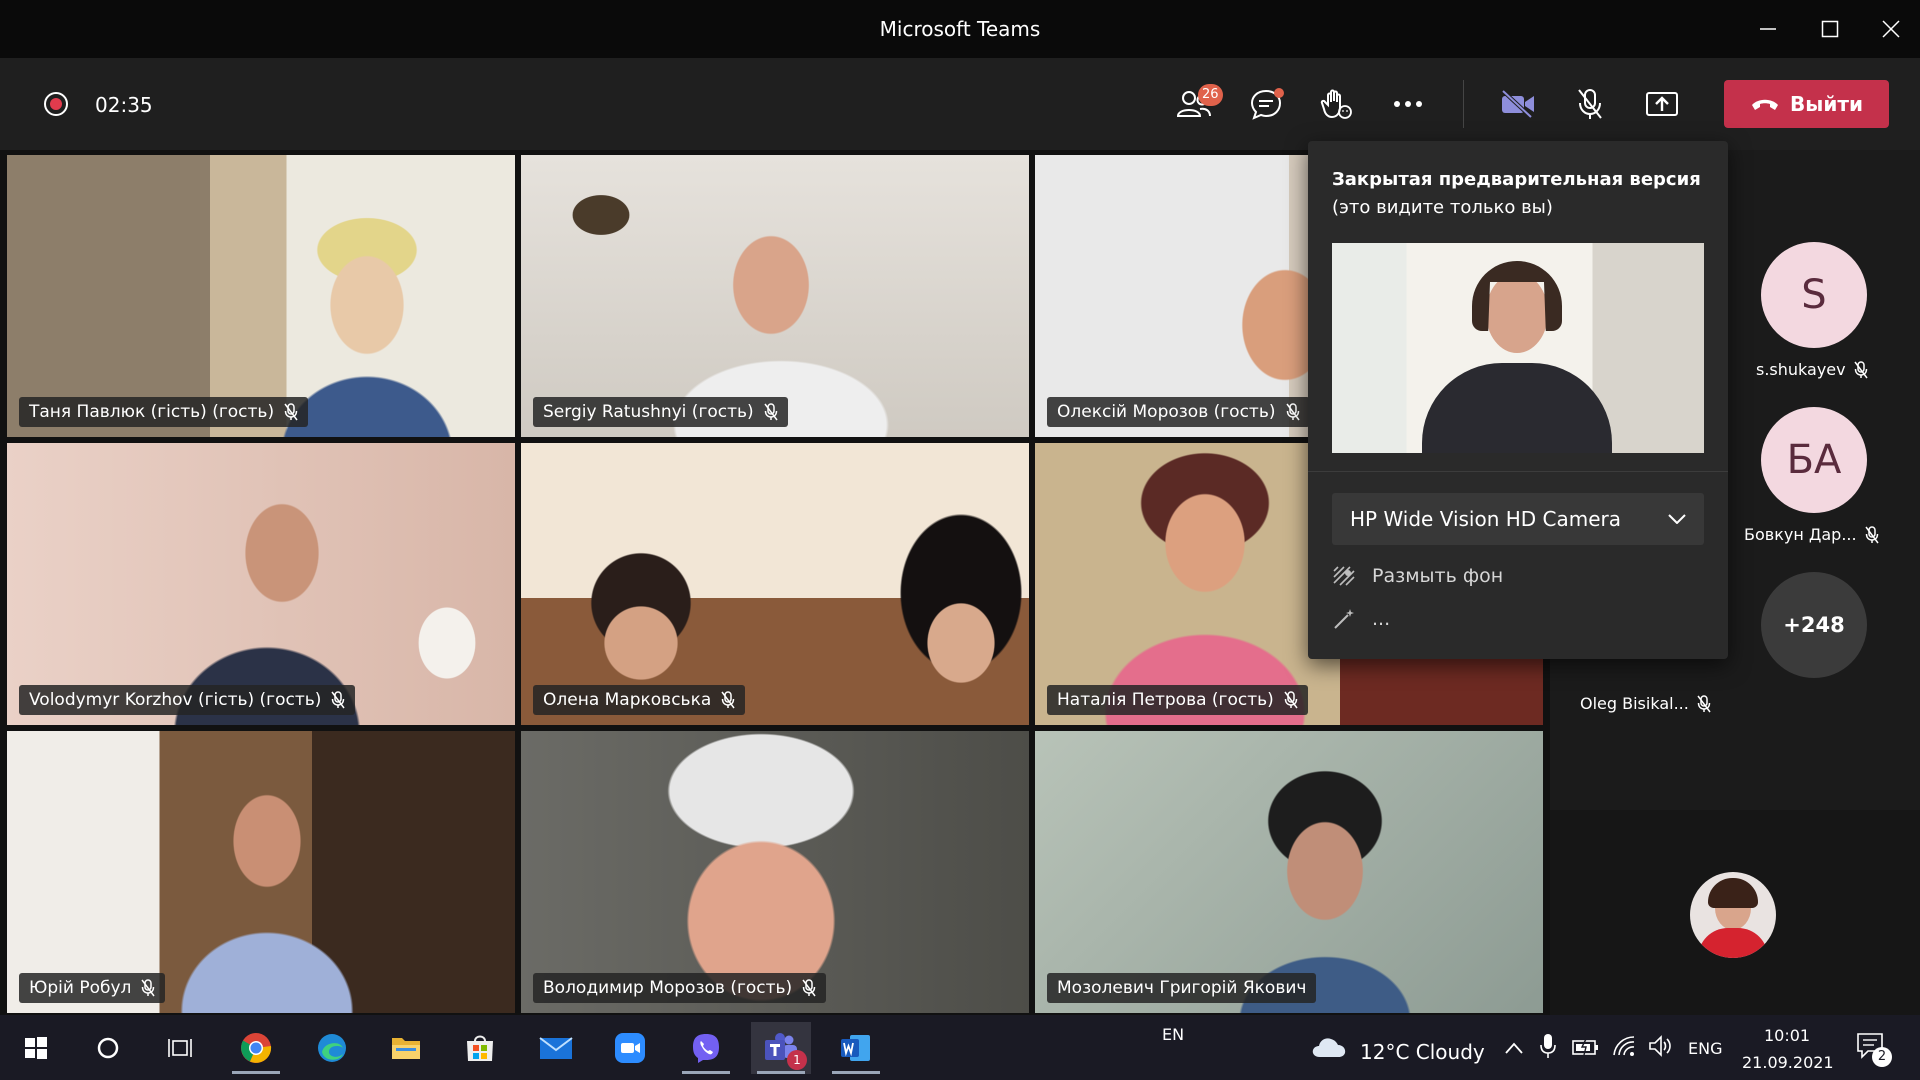 Image resolution: width=1920 pixels, height=1080 pixels. Describe the element at coordinates (1814, 625) in the screenshot. I see `more-participants-button: +248` at that location.